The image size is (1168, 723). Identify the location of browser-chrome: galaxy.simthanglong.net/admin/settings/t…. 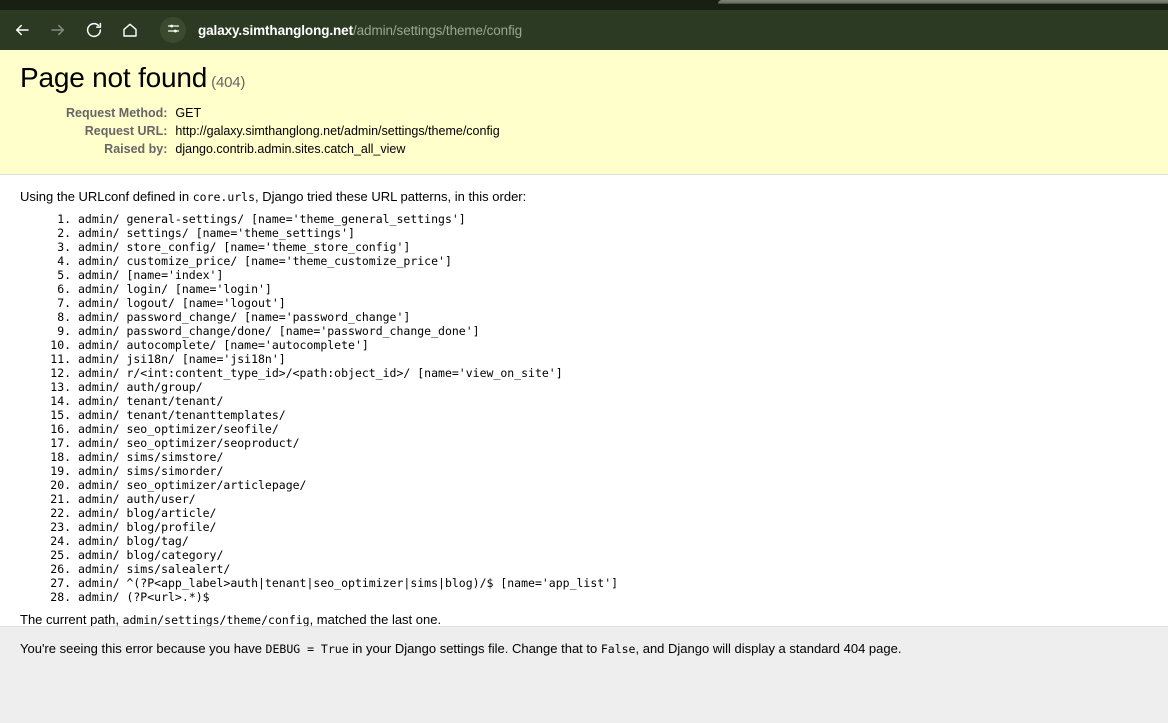
(584, 25).